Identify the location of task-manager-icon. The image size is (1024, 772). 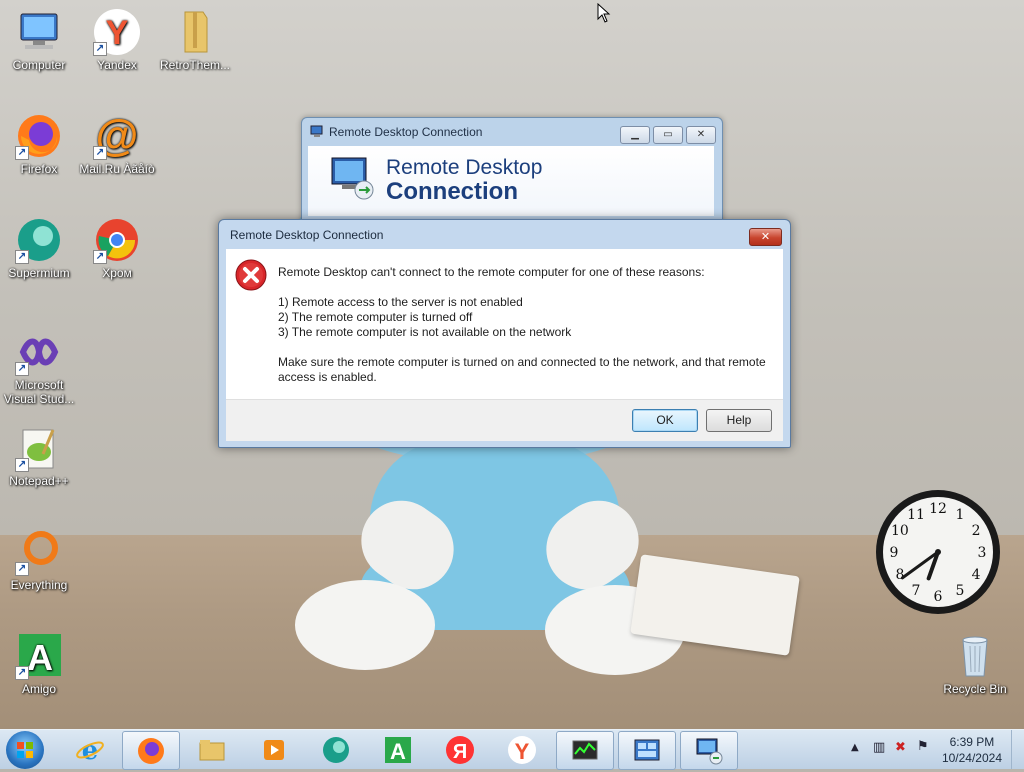
(585, 751).